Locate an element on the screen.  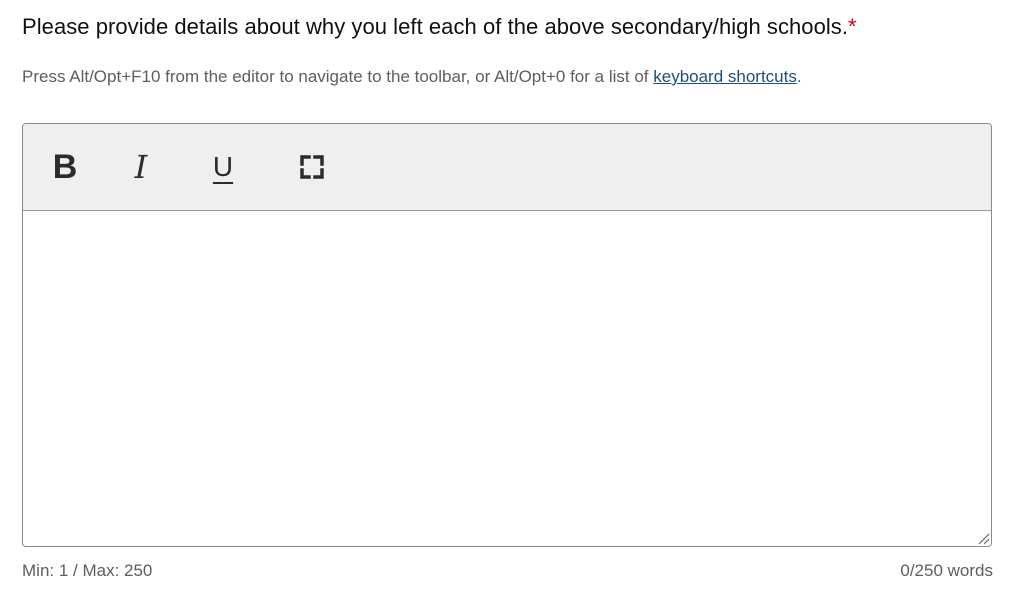
required-marker: * is located at coordinates (852, 26).